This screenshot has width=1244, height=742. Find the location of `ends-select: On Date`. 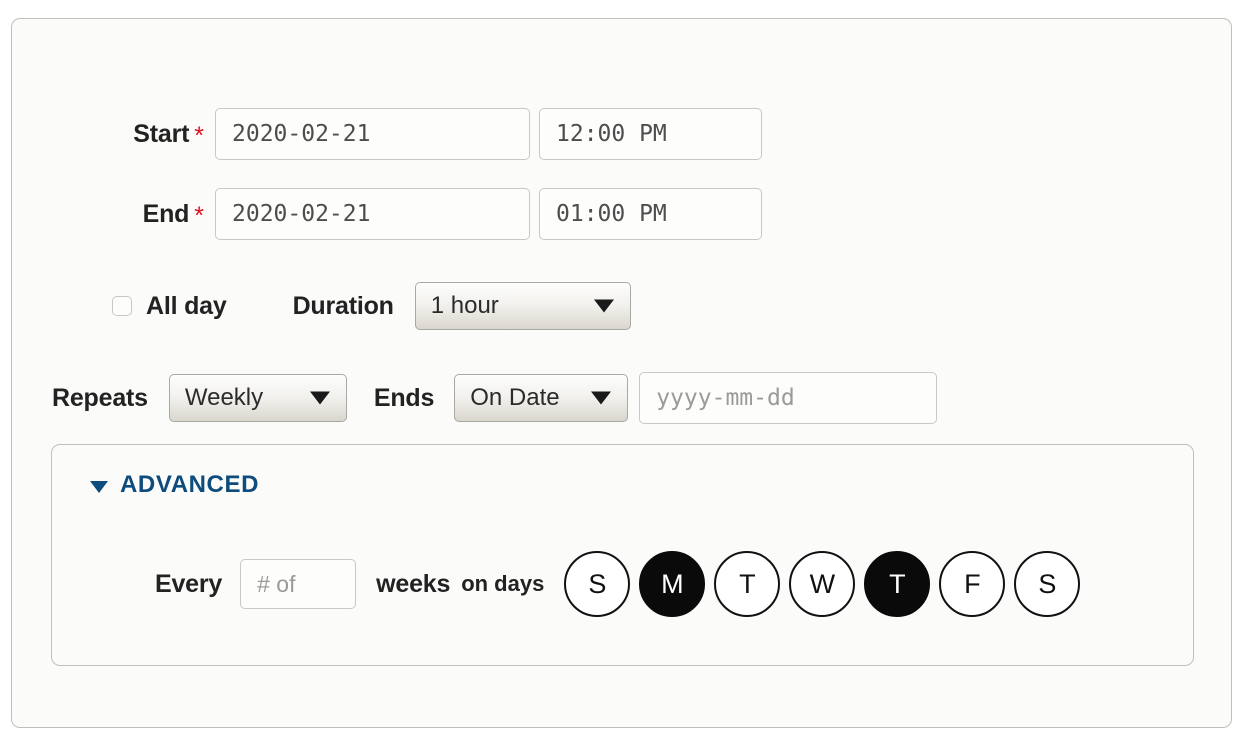

ends-select: On Date is located at coordinates (541, 398).